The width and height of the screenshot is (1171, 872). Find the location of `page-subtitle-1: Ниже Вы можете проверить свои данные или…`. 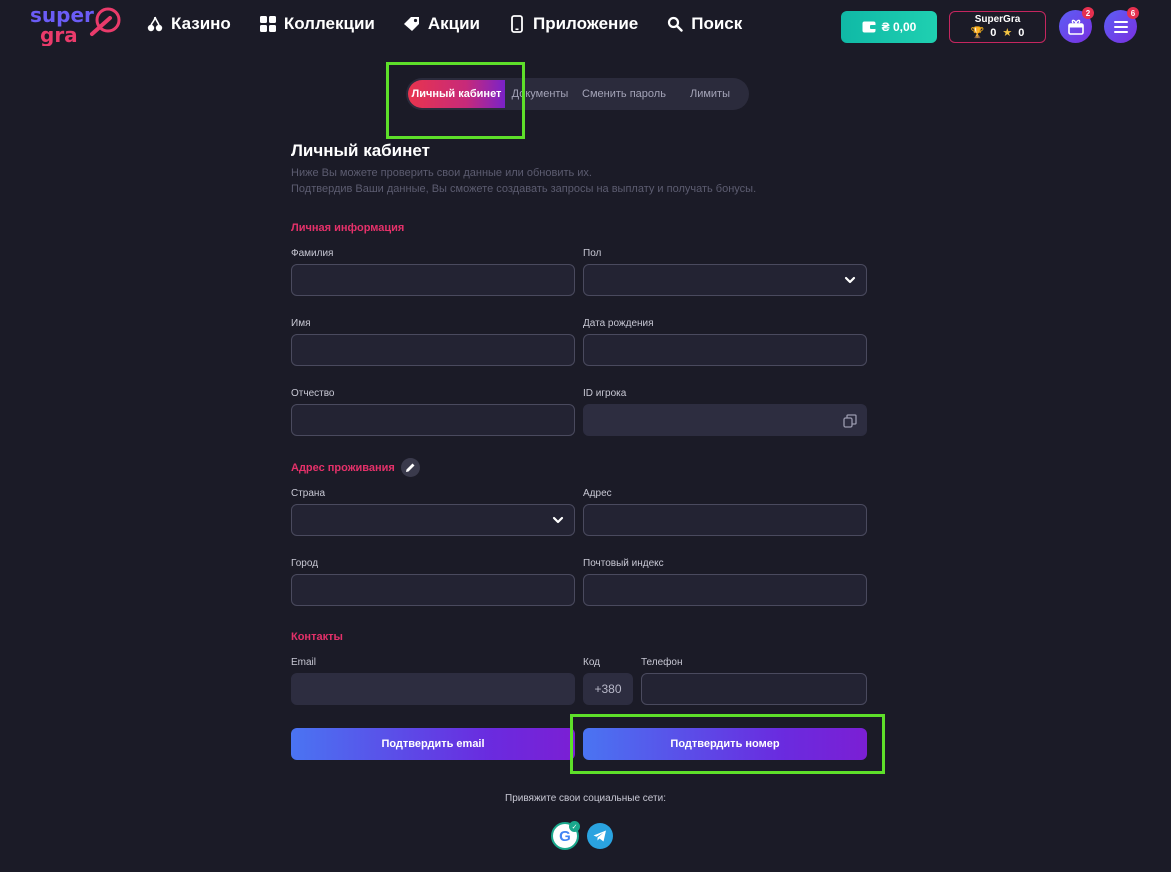

page-subtitle-1: Ниже Вы можете проверить свои данные или… is located at coordinates (441, 173).